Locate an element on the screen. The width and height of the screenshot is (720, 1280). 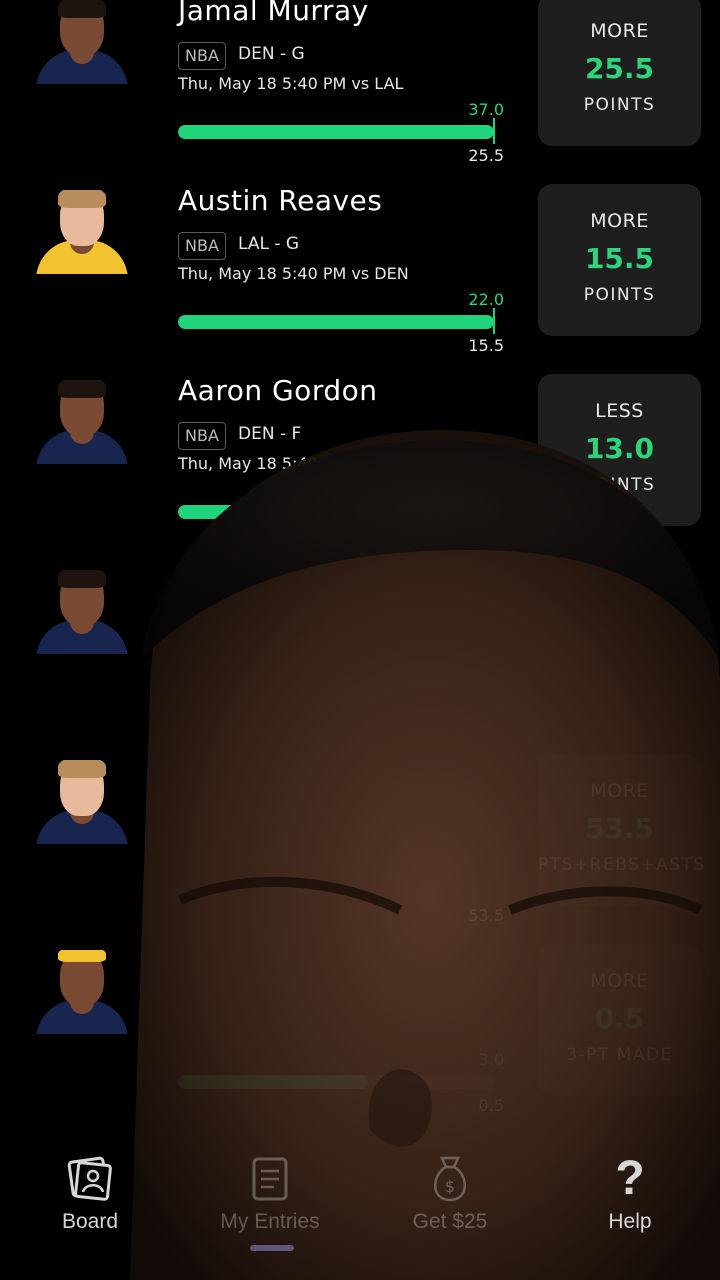
projection-card: MORE 15.5 POINTS is located at coordinates (619, 260).